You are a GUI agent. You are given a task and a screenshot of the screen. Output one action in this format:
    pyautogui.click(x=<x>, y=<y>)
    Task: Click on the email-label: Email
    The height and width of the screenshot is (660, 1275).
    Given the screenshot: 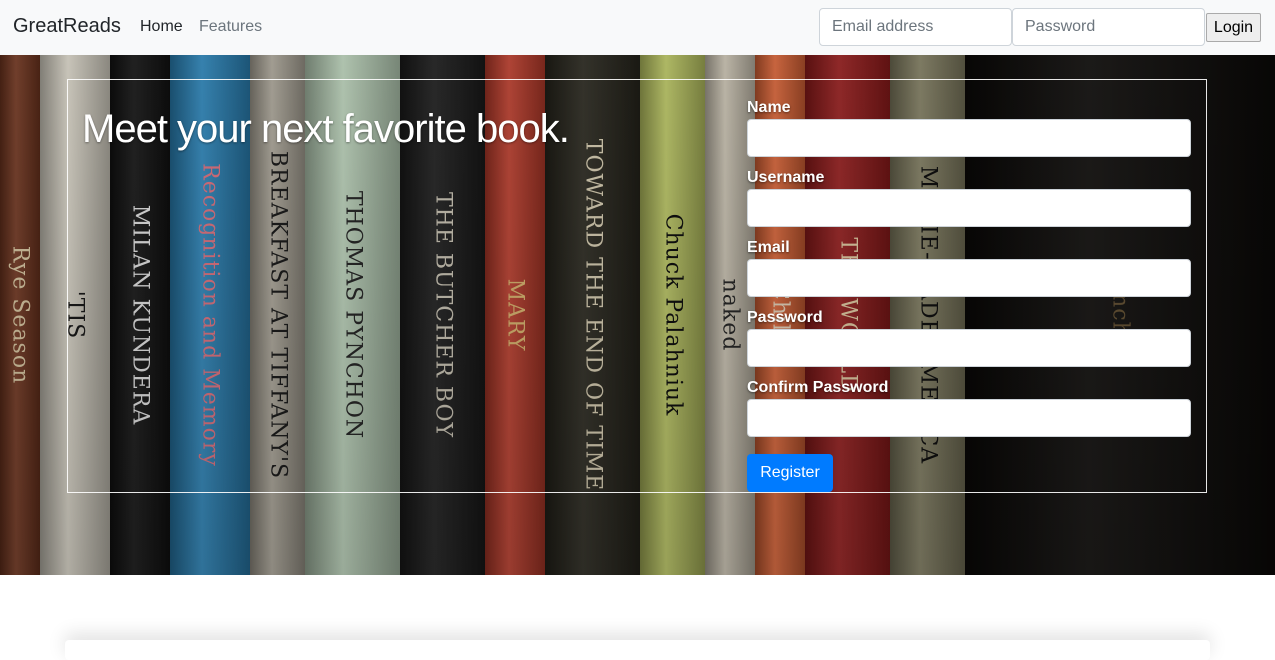 What is the action you would take?
    pyautogui.click(x=768, y=247)
    